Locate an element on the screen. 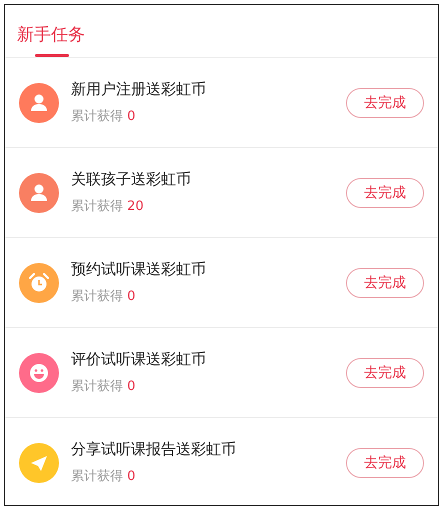 This screenshot has width=445, height=511. task-title: 分享试听课报告送彩虹币 is located at coordinates (154, 449).